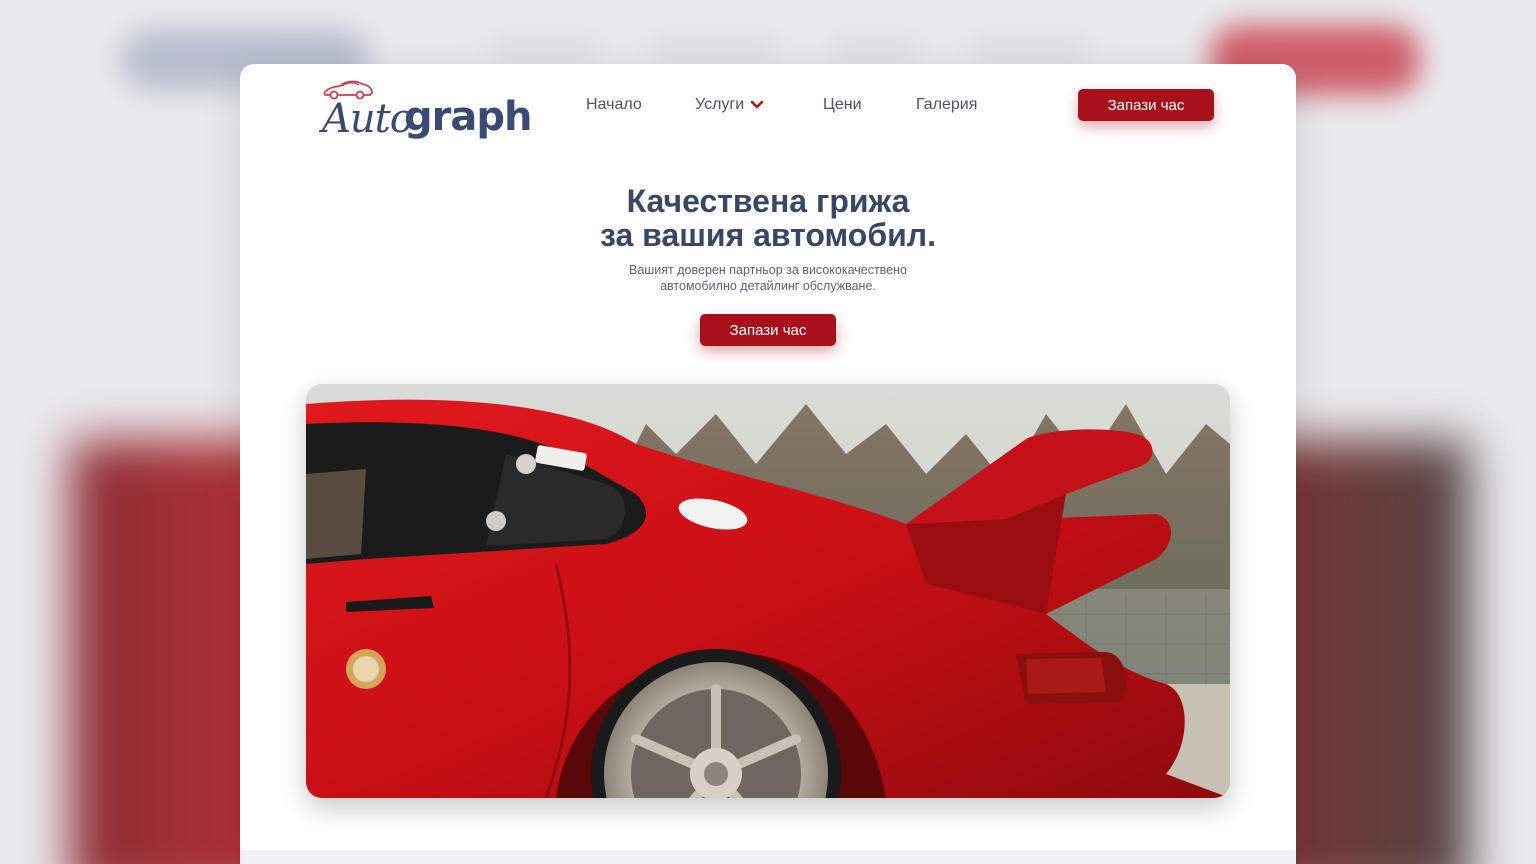  Describe the element at coordinates (1146, 105) in the screenshot. I see `book-appointment-button-header: Запази час` at that location.